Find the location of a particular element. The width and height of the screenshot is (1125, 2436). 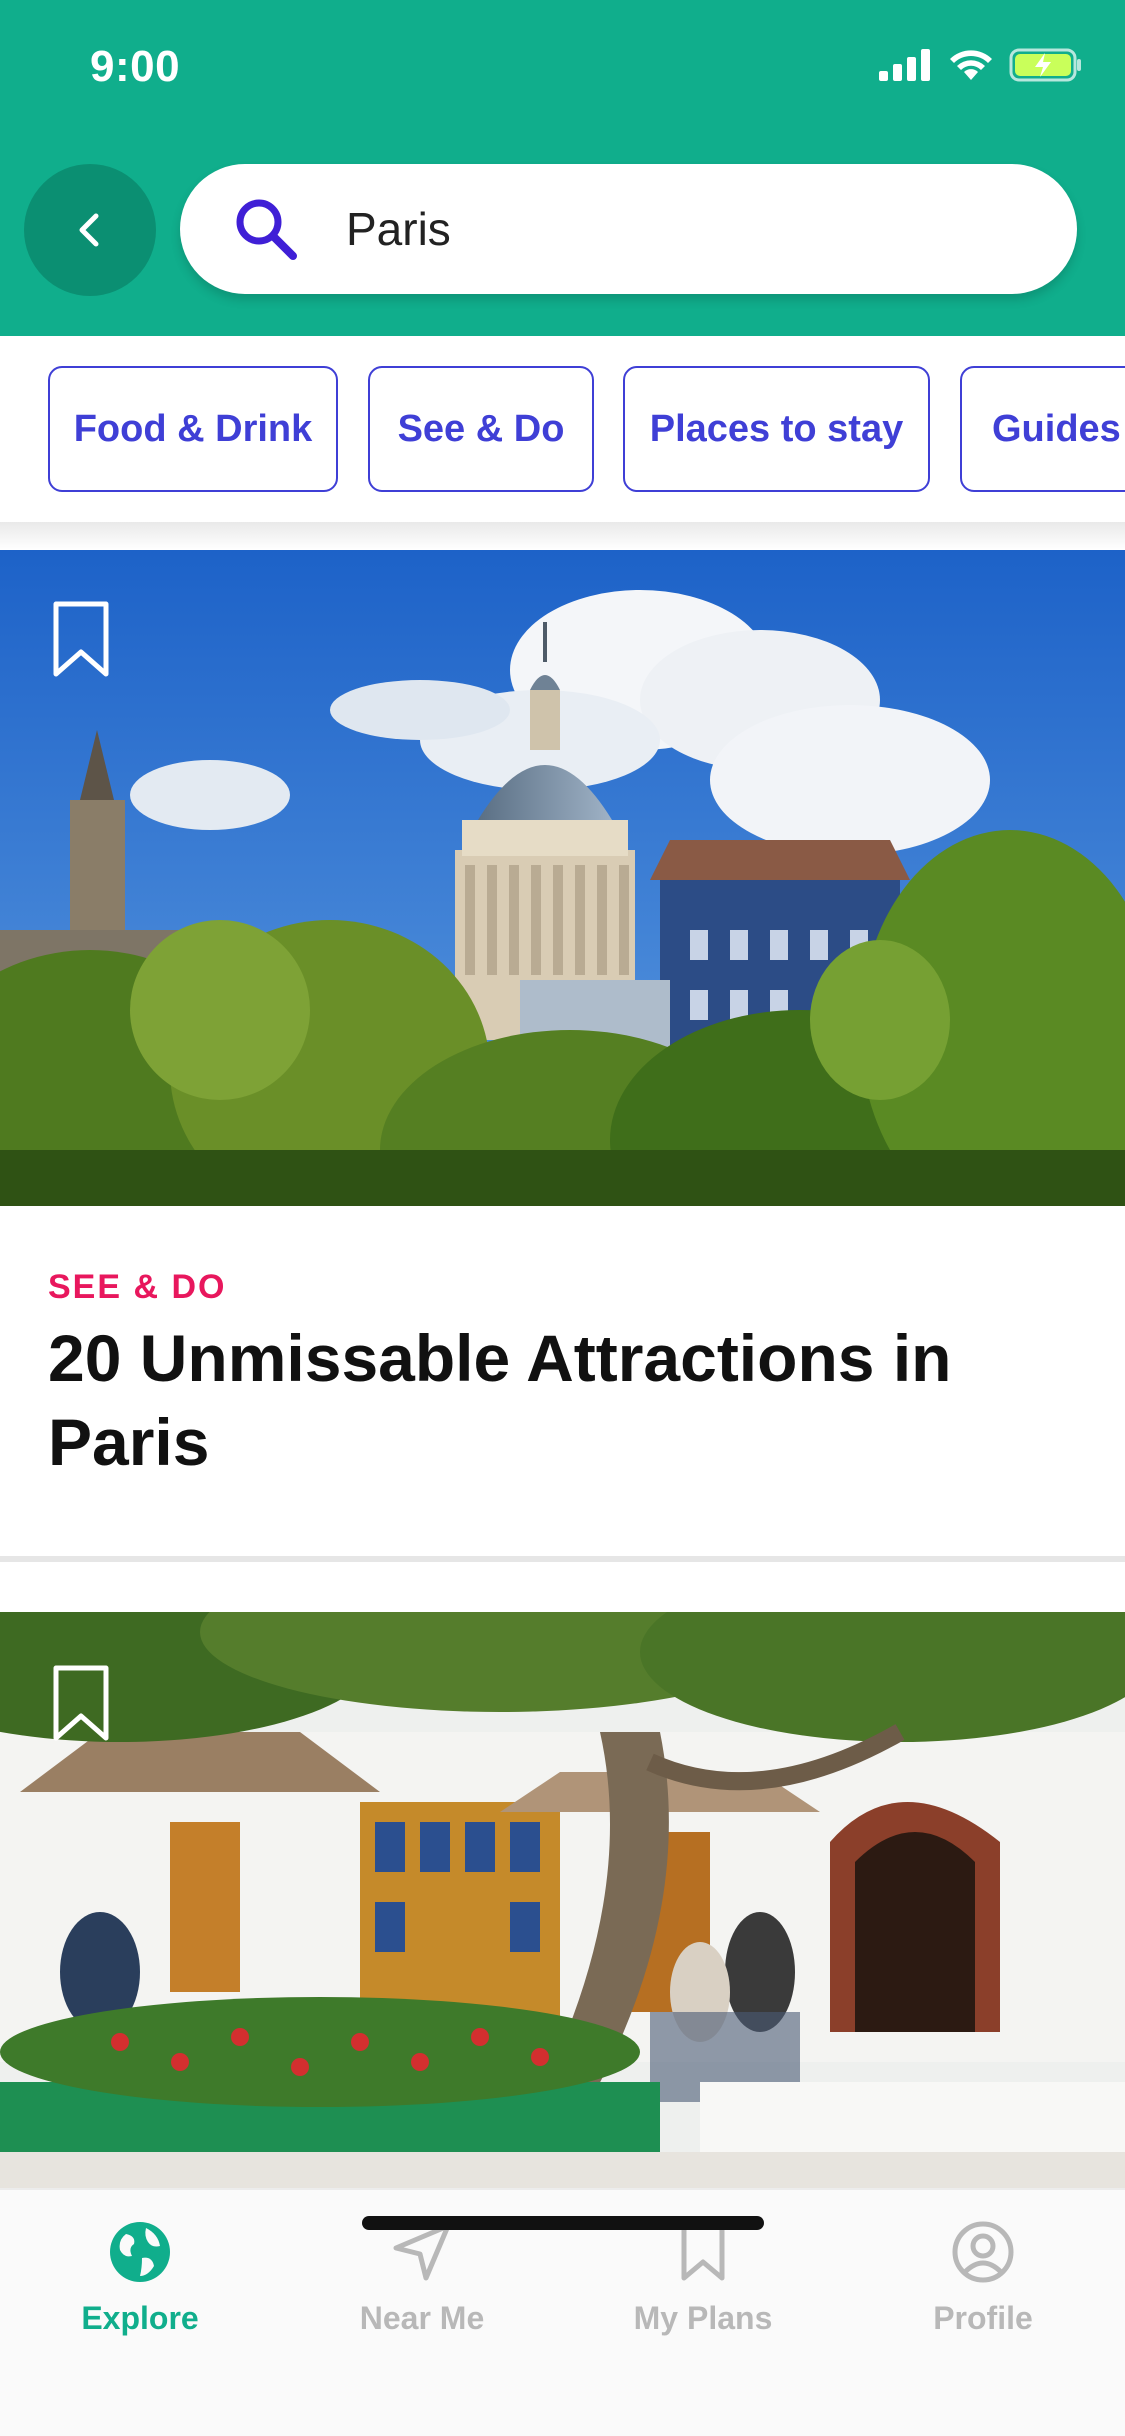

nav-profile: Profile is located at coordinates (983, 2283).